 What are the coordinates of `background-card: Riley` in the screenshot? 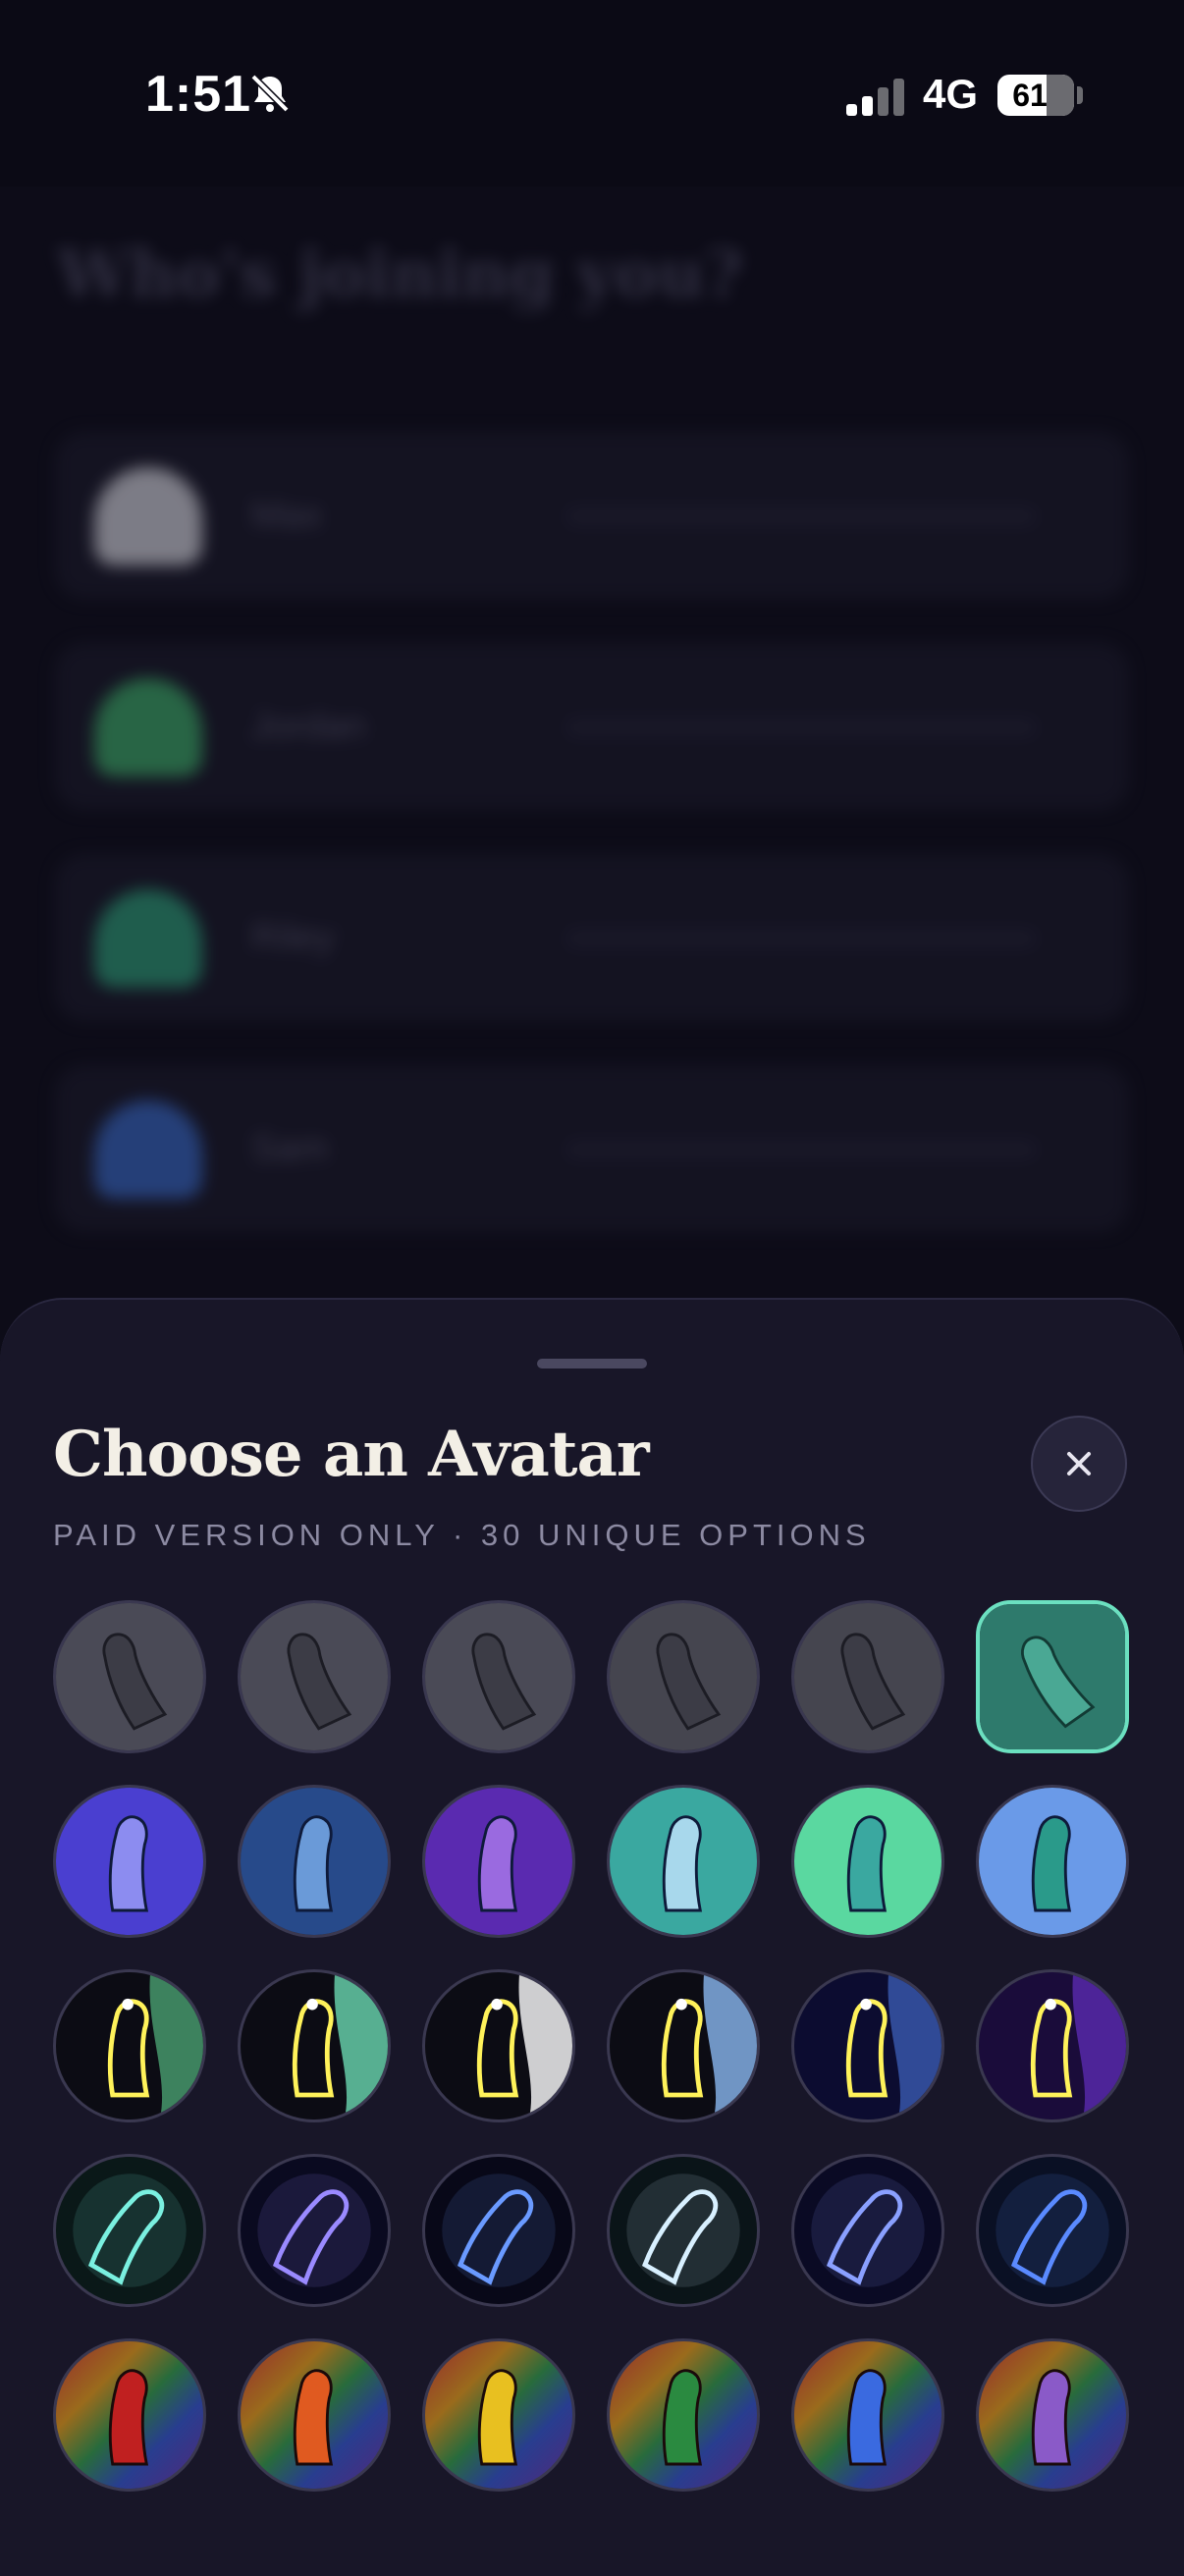 It's located at (592, 937).